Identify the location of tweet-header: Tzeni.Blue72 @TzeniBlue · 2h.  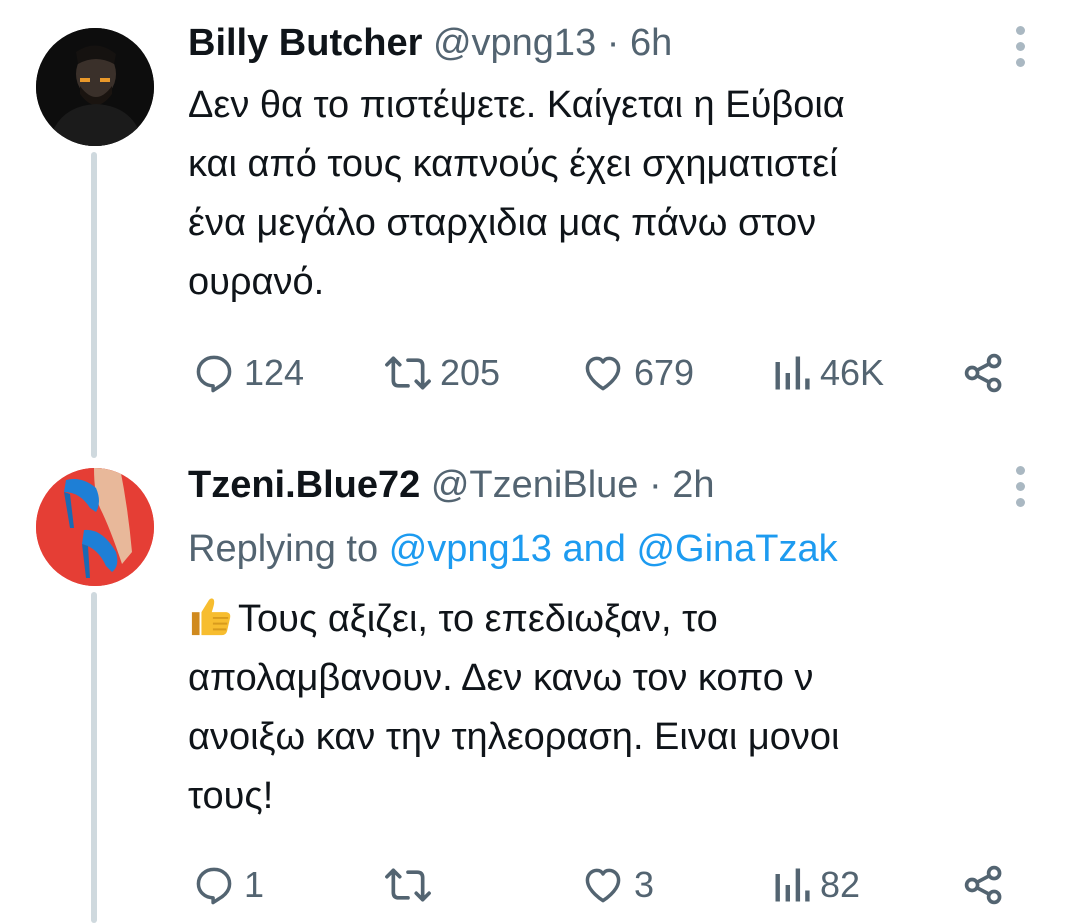
(451, 485).